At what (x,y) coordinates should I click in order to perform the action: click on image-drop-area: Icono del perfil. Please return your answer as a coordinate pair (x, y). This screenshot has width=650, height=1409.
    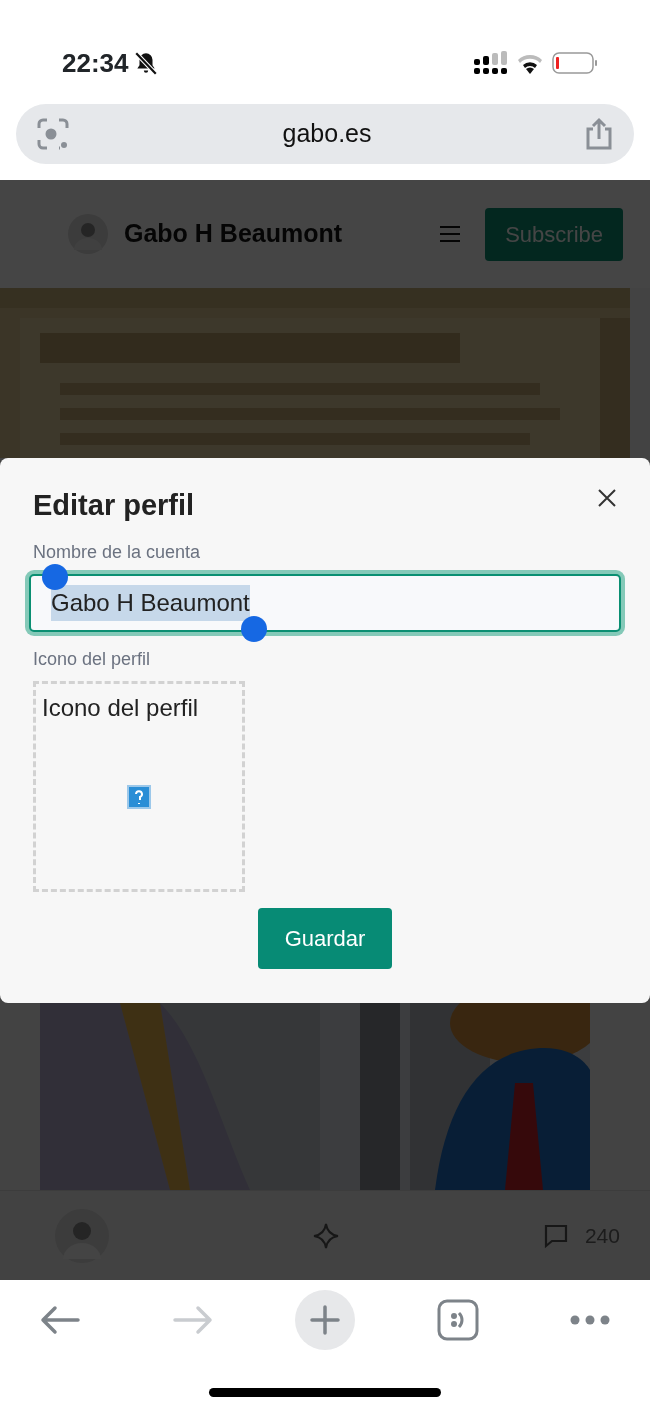
    Looking at the image, I should click on (139, 786).